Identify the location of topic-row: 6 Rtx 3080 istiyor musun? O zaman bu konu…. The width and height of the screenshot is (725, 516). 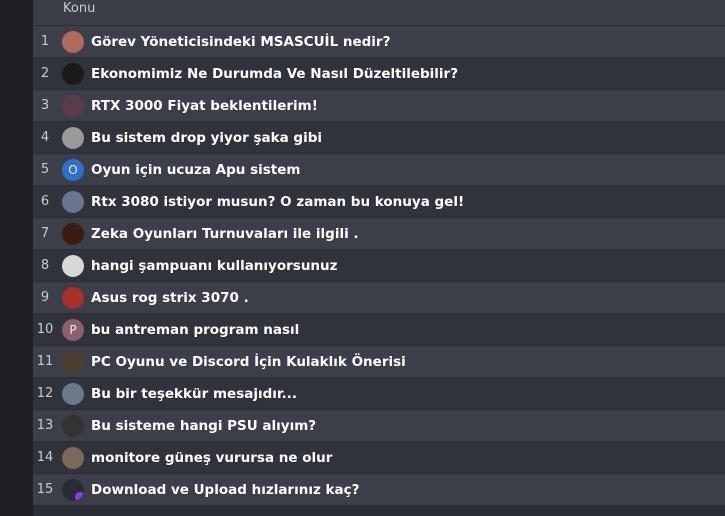
(379, 201).